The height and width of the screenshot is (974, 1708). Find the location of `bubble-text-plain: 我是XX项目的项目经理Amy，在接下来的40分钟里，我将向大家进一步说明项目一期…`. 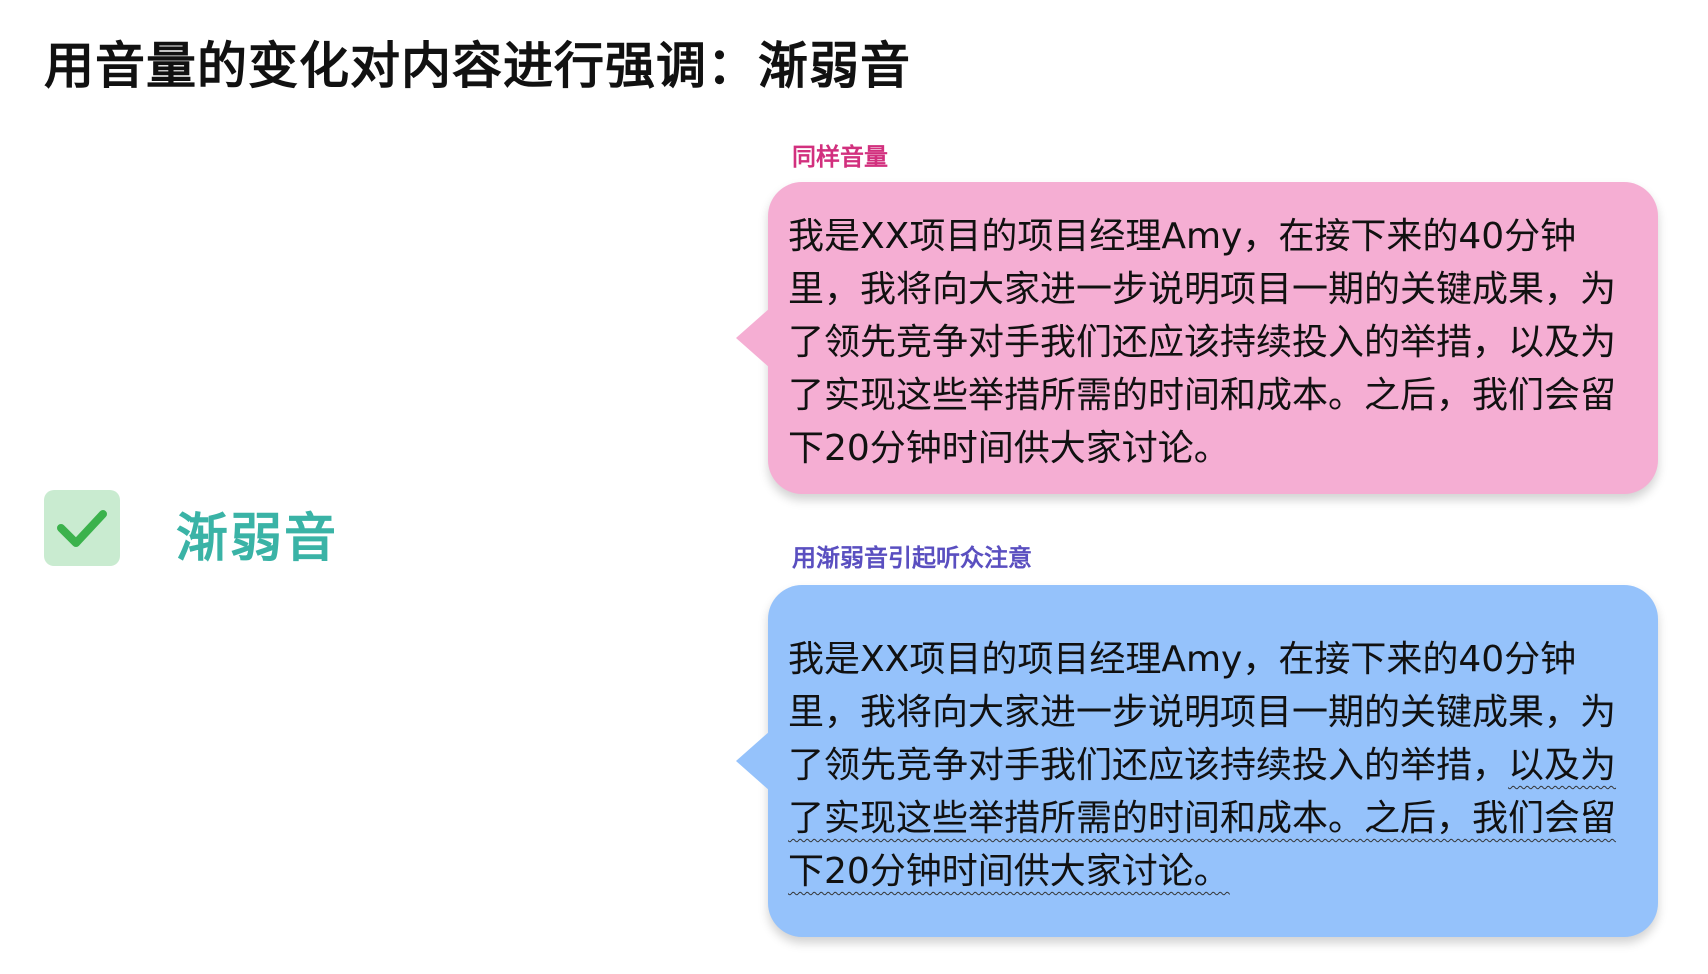

bubble-text-plain: 我是XX项目的项目经理Amy，在接下来的40分钟里，我将向大家进一步说明项目一期… is located at coordinates (1202, 712).